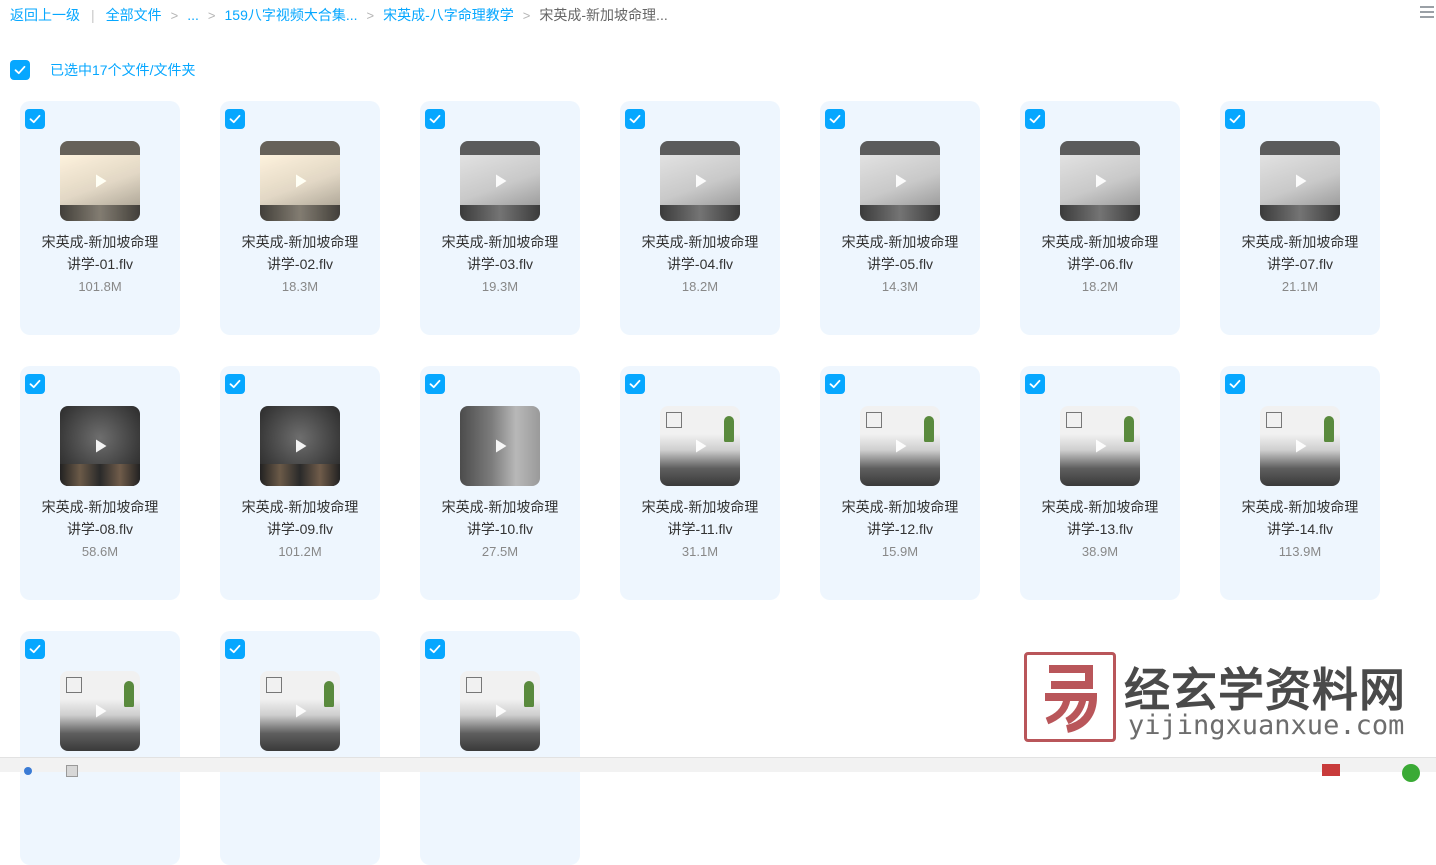  I want to click on file-name-line2: 讲学-04.flv, so click(700, 264).